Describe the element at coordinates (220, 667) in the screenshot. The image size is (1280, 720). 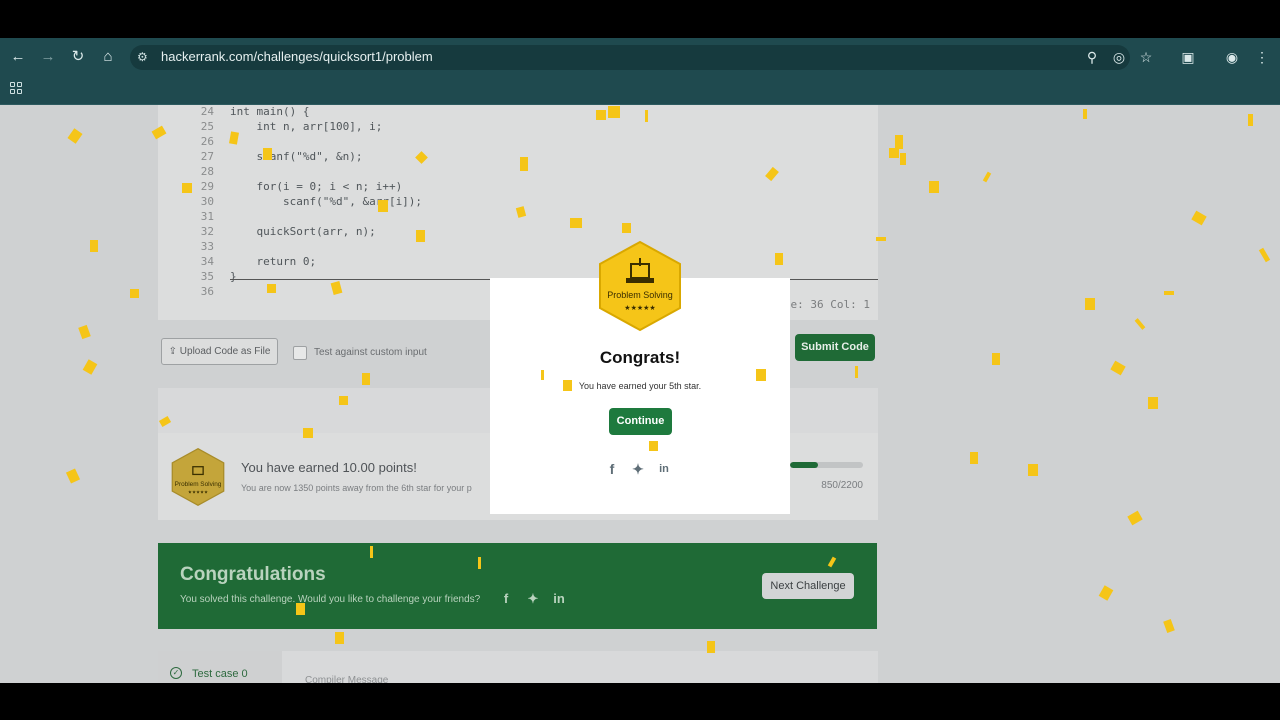
I see `test-case-tab: ✓ Test case 0` at that location.